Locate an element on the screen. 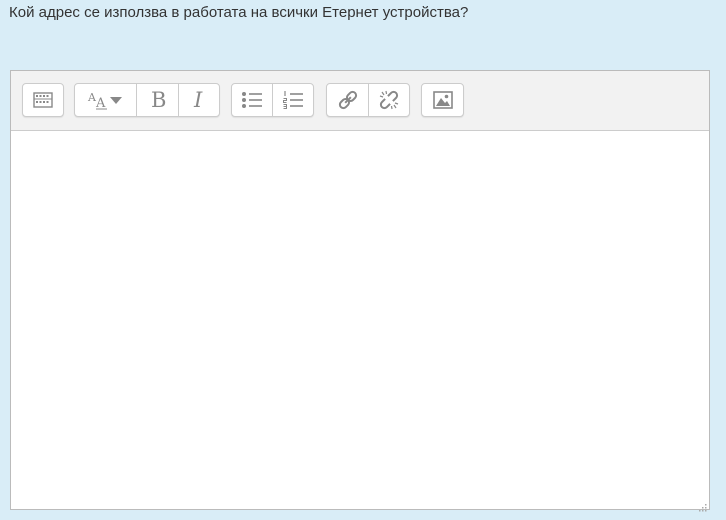 Image resolution: width=726 pixels, height=520 pixels. link-icon is located at coordinates (348, 100).